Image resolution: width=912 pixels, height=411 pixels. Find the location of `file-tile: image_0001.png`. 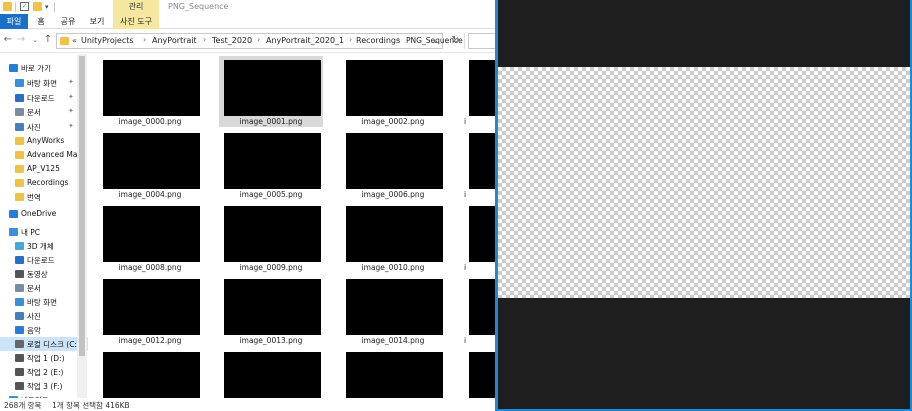

file-tile: image_0001.png is located at coordinates (271, 91).